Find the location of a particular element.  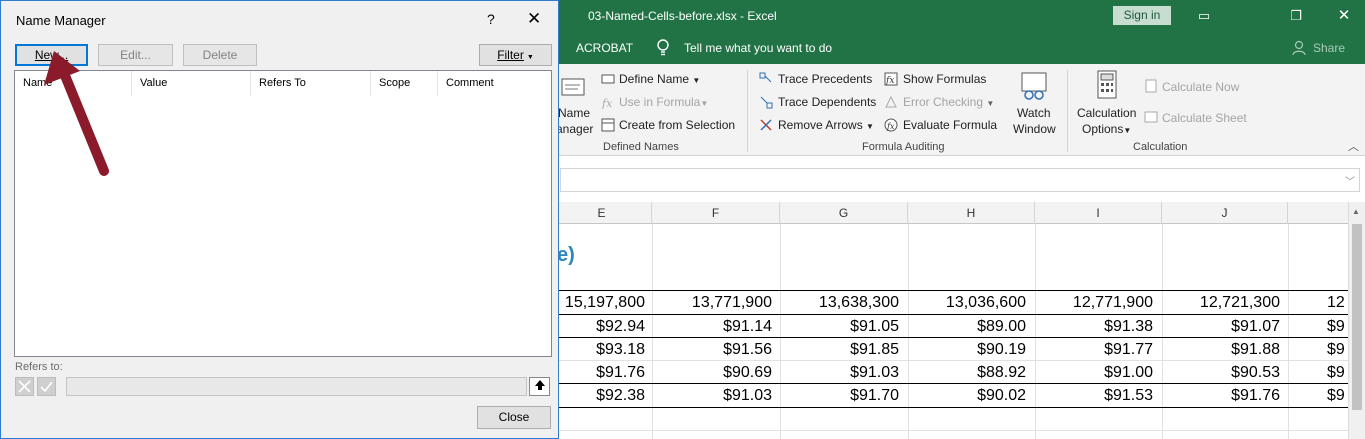

cancel-edit-icon is located at coordinates (24, 386).